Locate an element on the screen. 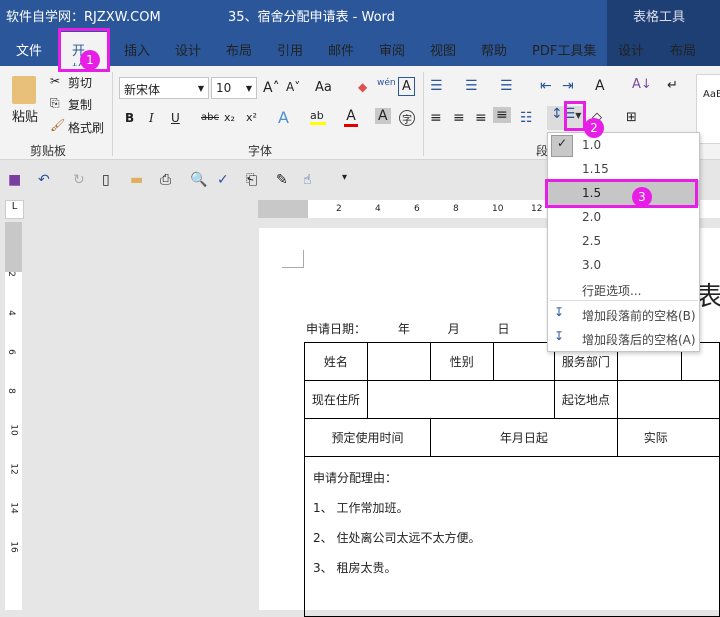 The width and height of the screenshot is (720, 617). cell-reserve-time-label: 预定使用时间 is located at coordinates (367, 437).